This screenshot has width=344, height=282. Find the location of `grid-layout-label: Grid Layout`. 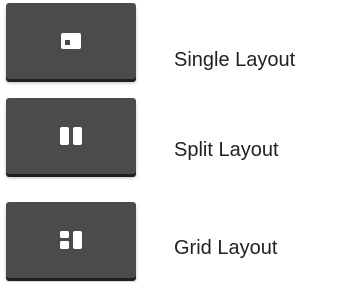

grid-layout-label: Grid Layout is located at coordinates (226, 248).